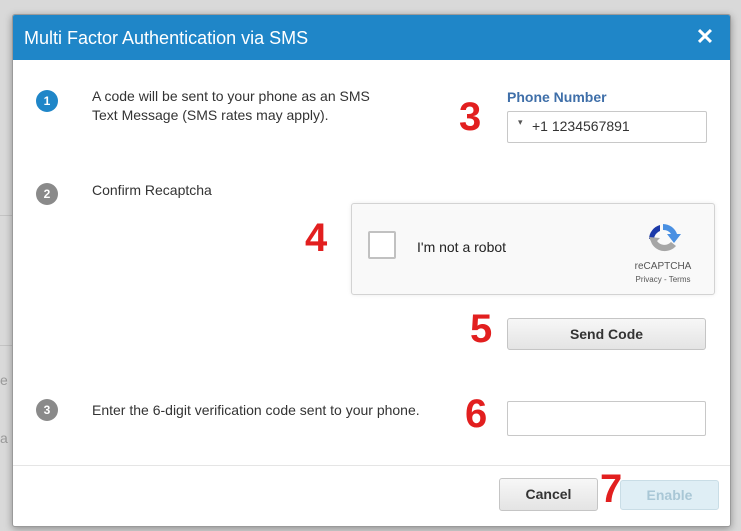 The height and width of the screenshot is (531, 741). I want to click on annotation-5: 5, so click(481, 329).